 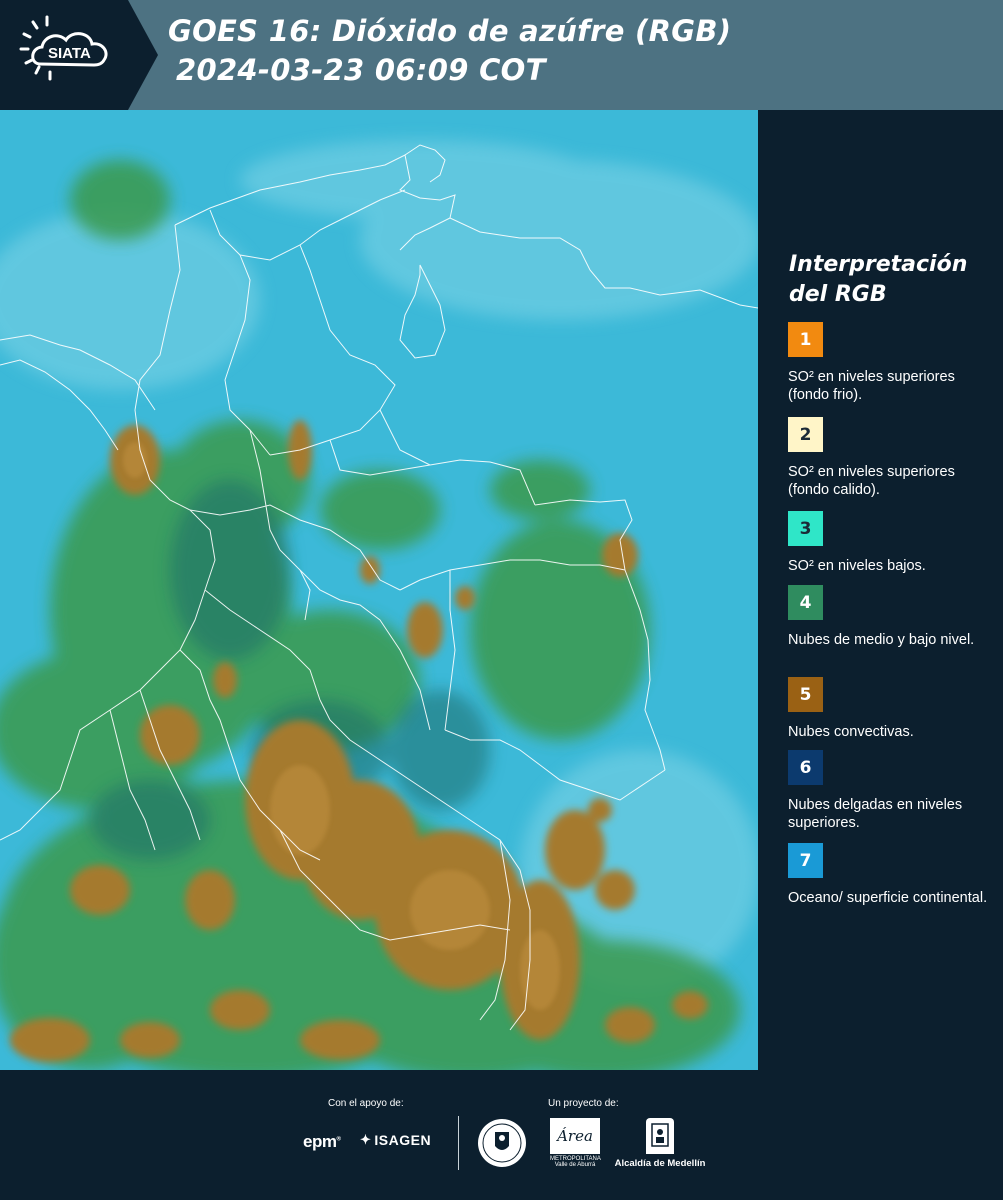 I want to click on legend-item-4: 4 Nubes de medio y bajo nivel., so click(x=888, y=617).